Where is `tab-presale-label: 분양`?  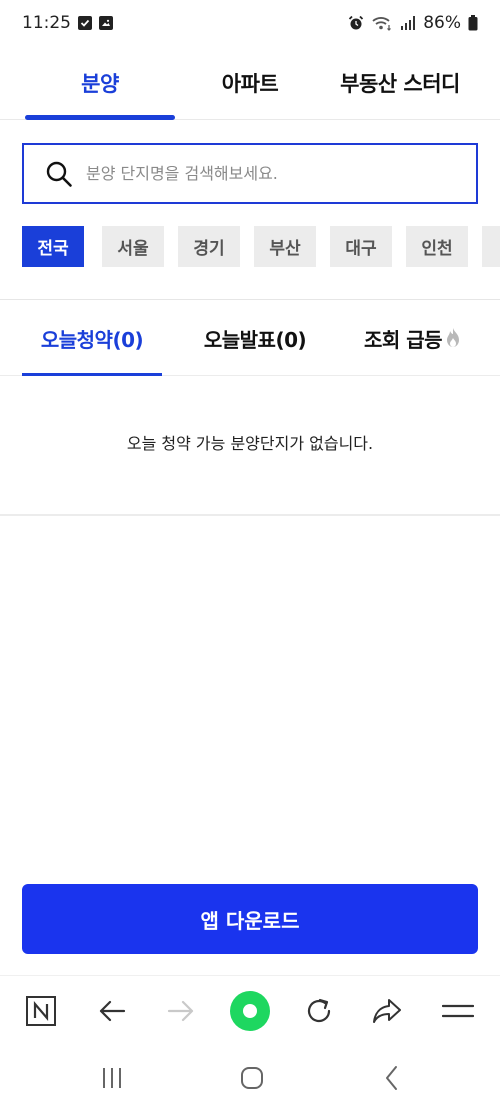
tab-presale-label: 분양 is located at coordinates (100, 84).